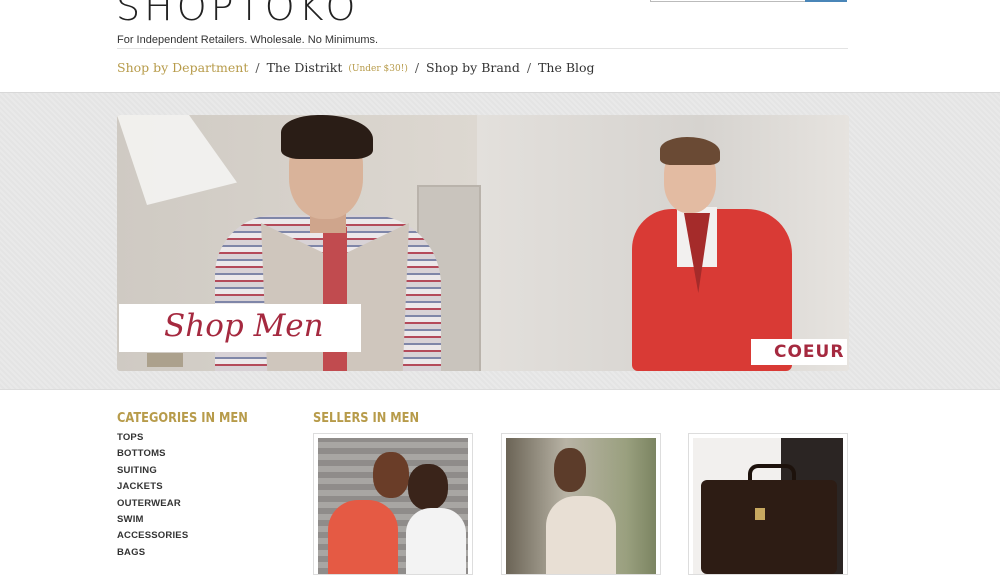 This screenshot has width=1000, height=575. I want to click on nav-the-distrikt: The Distrikt, so click(305, 67).